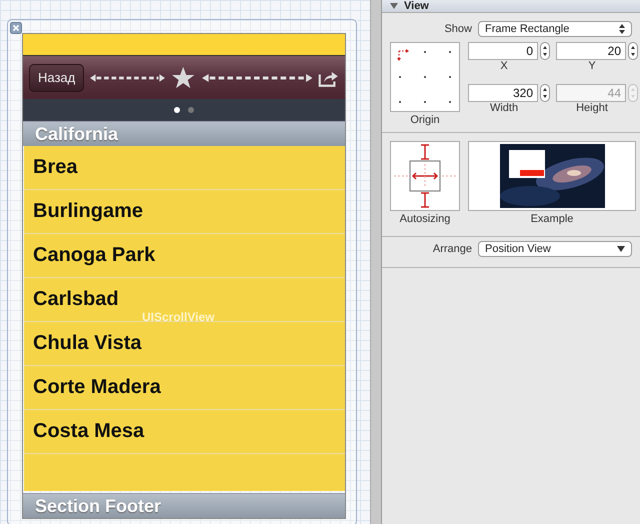 The image size is (640, 524). What do you see at coordinates (622, 29) in the screenshot?
I see `stepper-arrows-icon` at bounding box center [622, 29].